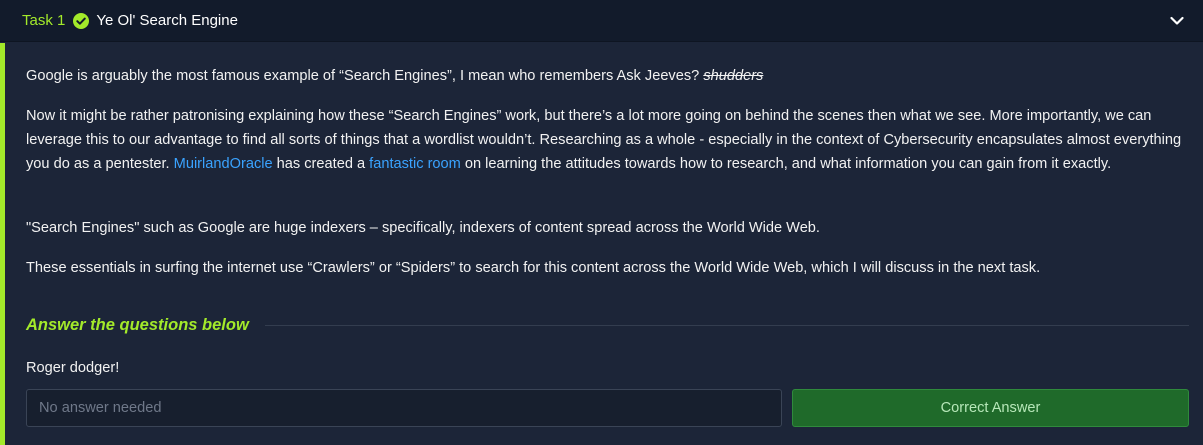  I want to click on answer-row: Correct Answer, so click(607, 408).